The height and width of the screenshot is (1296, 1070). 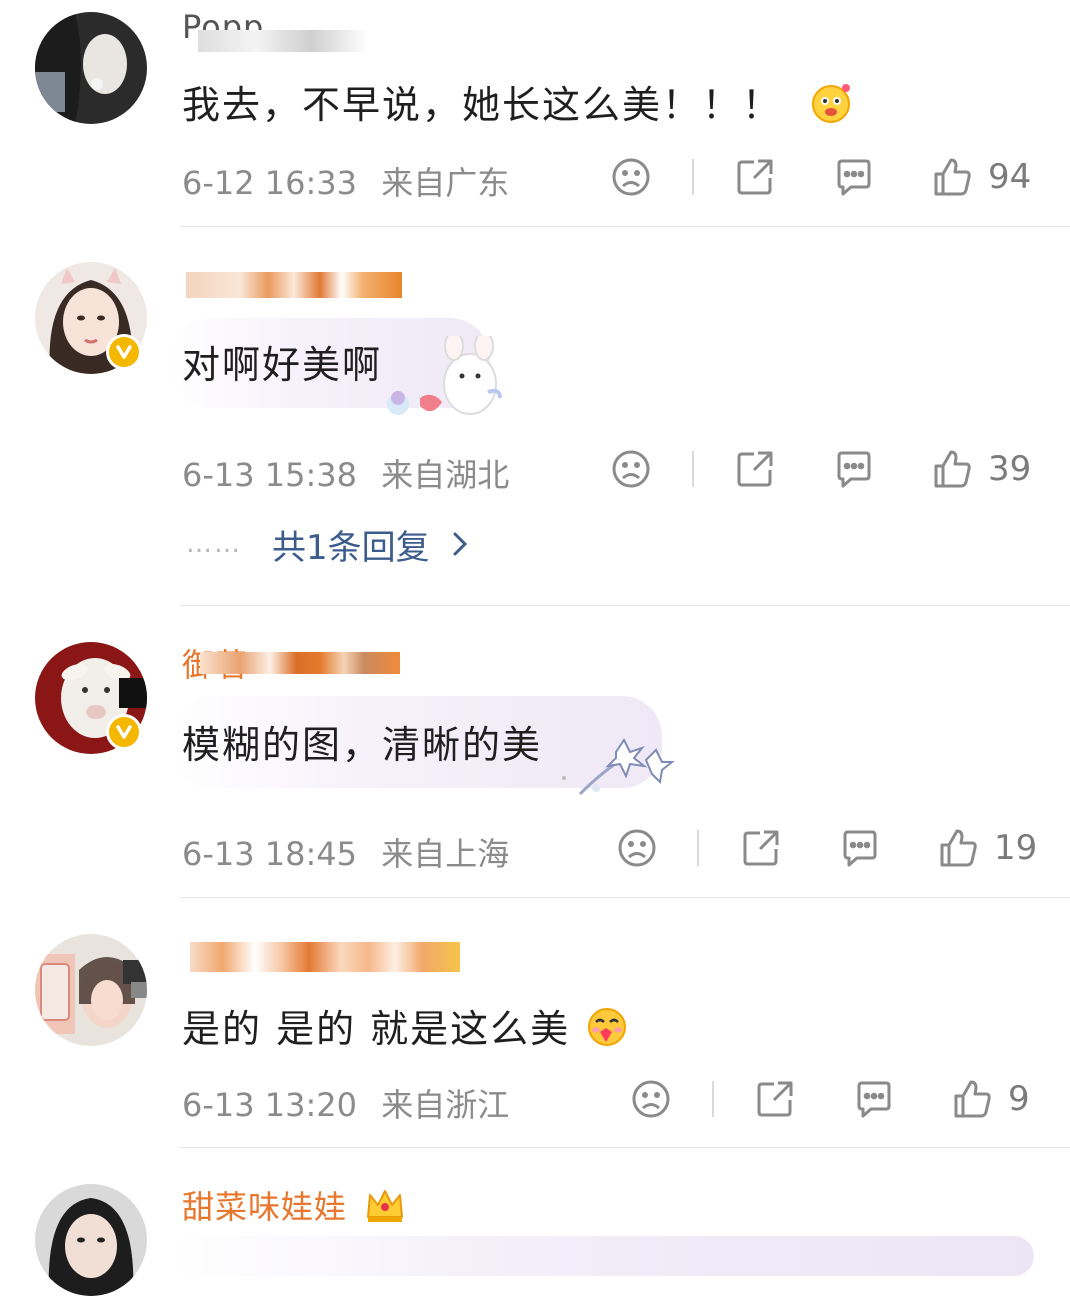 What do you see at coordinates (535, 848) in the screenshot?
I see `action-bar: 19` at bounding box center [535, 848].